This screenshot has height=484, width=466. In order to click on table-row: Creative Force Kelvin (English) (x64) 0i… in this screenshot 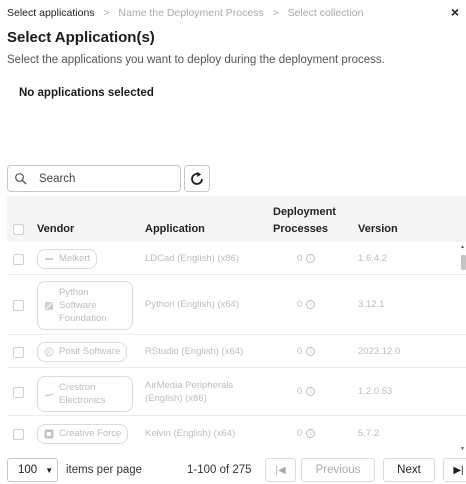, I will do `click(236, 434)`.